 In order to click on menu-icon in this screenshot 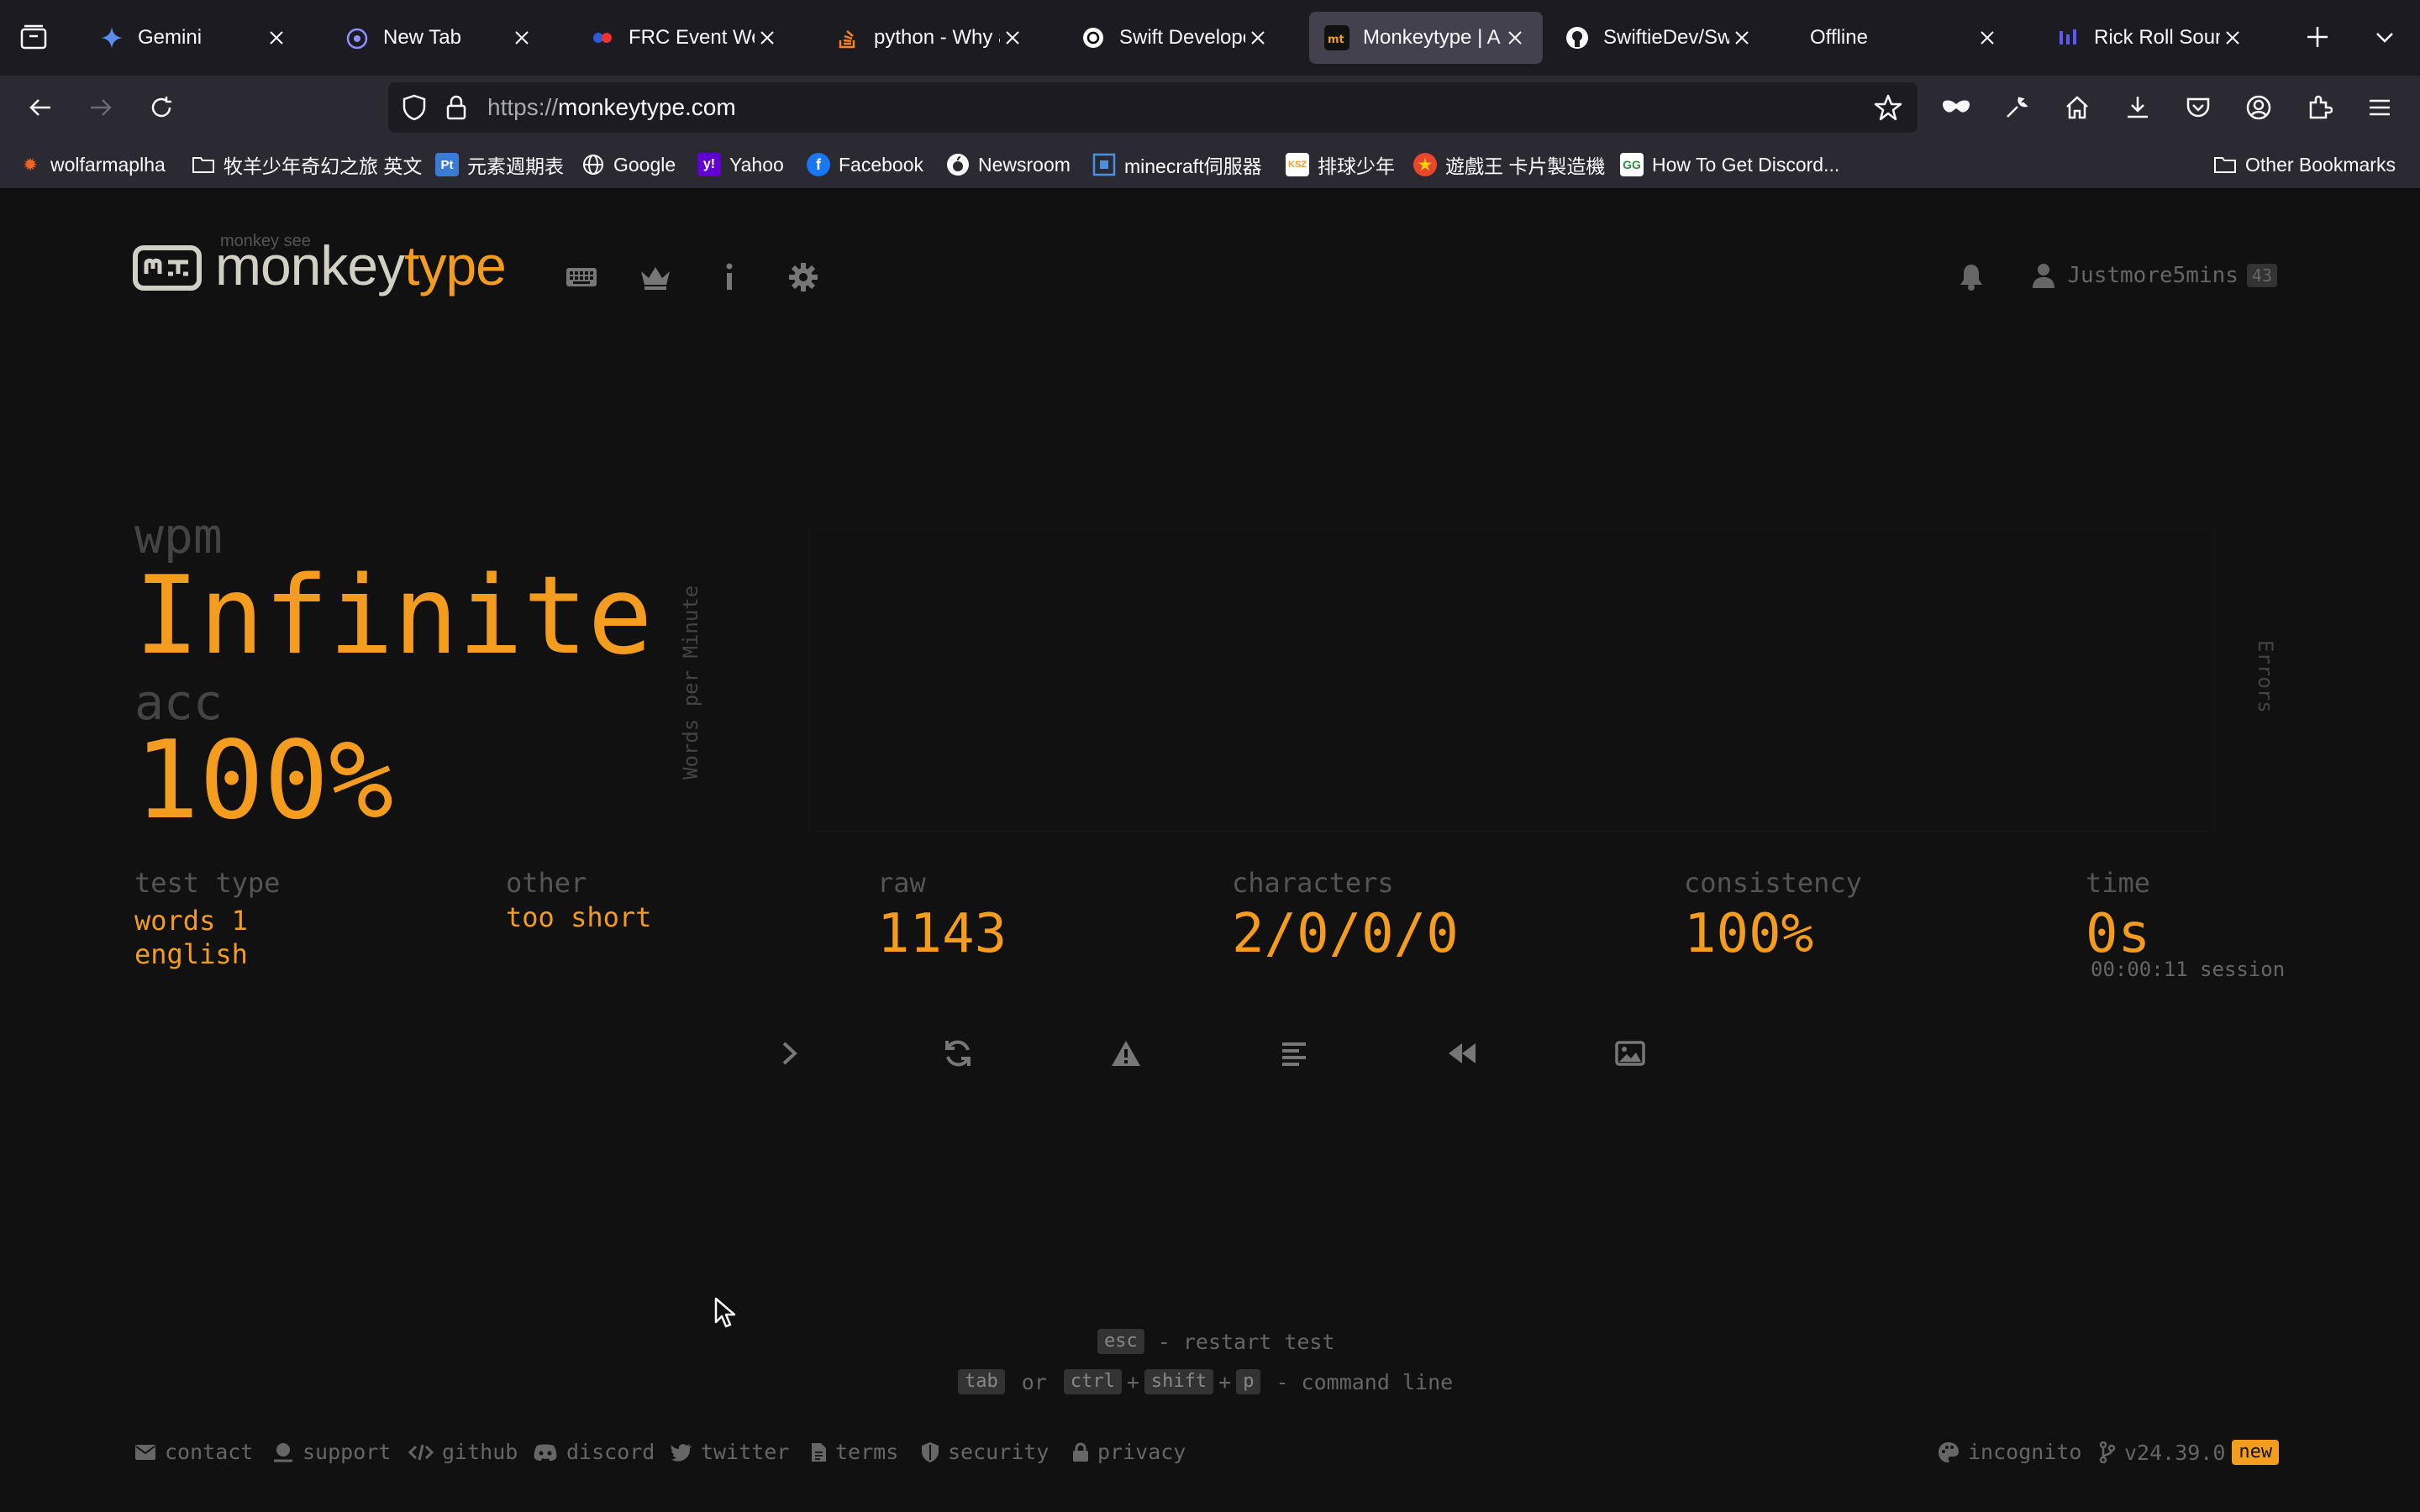, I will do `click(2380, 107)`.